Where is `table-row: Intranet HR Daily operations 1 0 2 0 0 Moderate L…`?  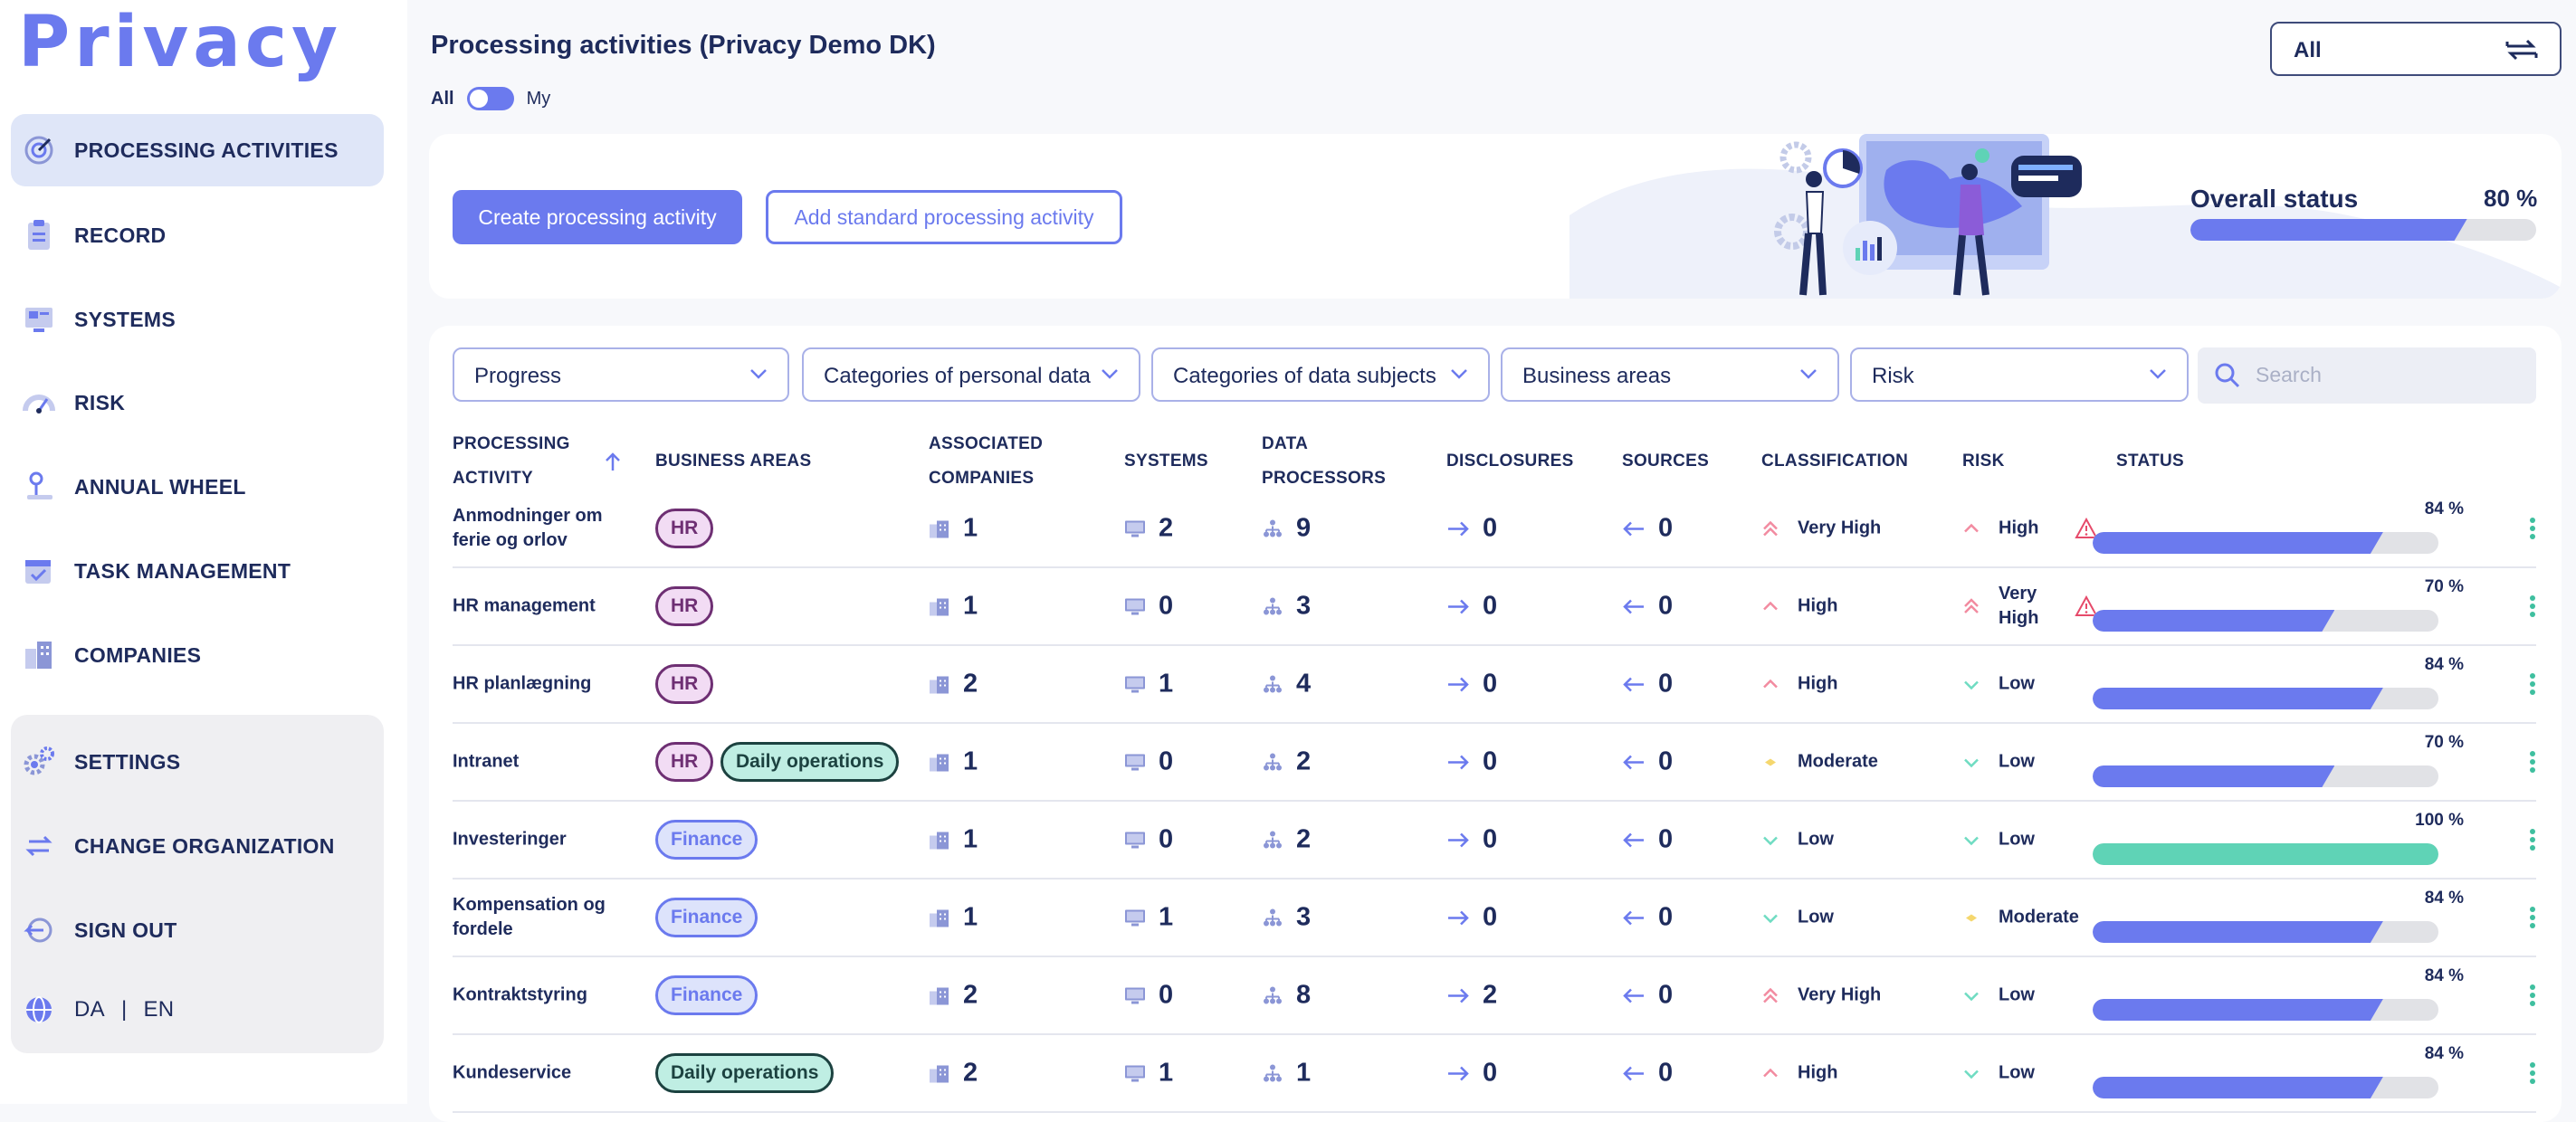 table-row: Intranet HR Daily operations 1 0 2 0 0 Moderate L… is located at coordinates (1494, 763).